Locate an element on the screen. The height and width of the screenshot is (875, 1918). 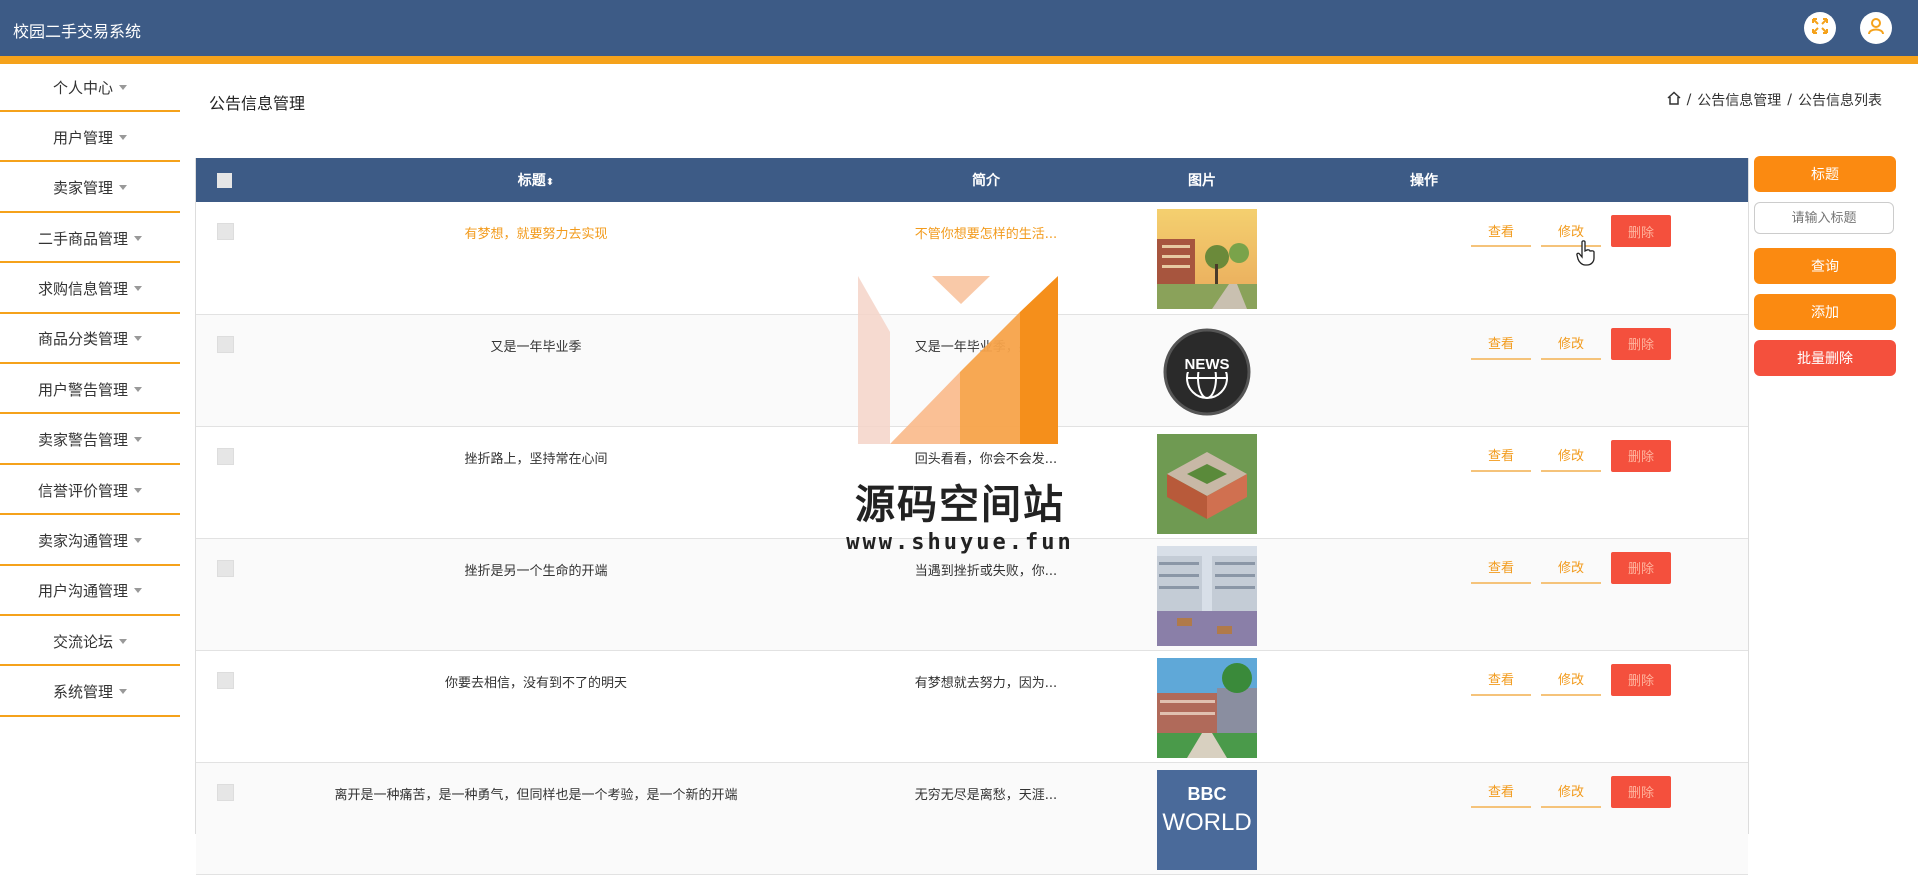
select-all-checkbox is located at coordinates (224, 180).